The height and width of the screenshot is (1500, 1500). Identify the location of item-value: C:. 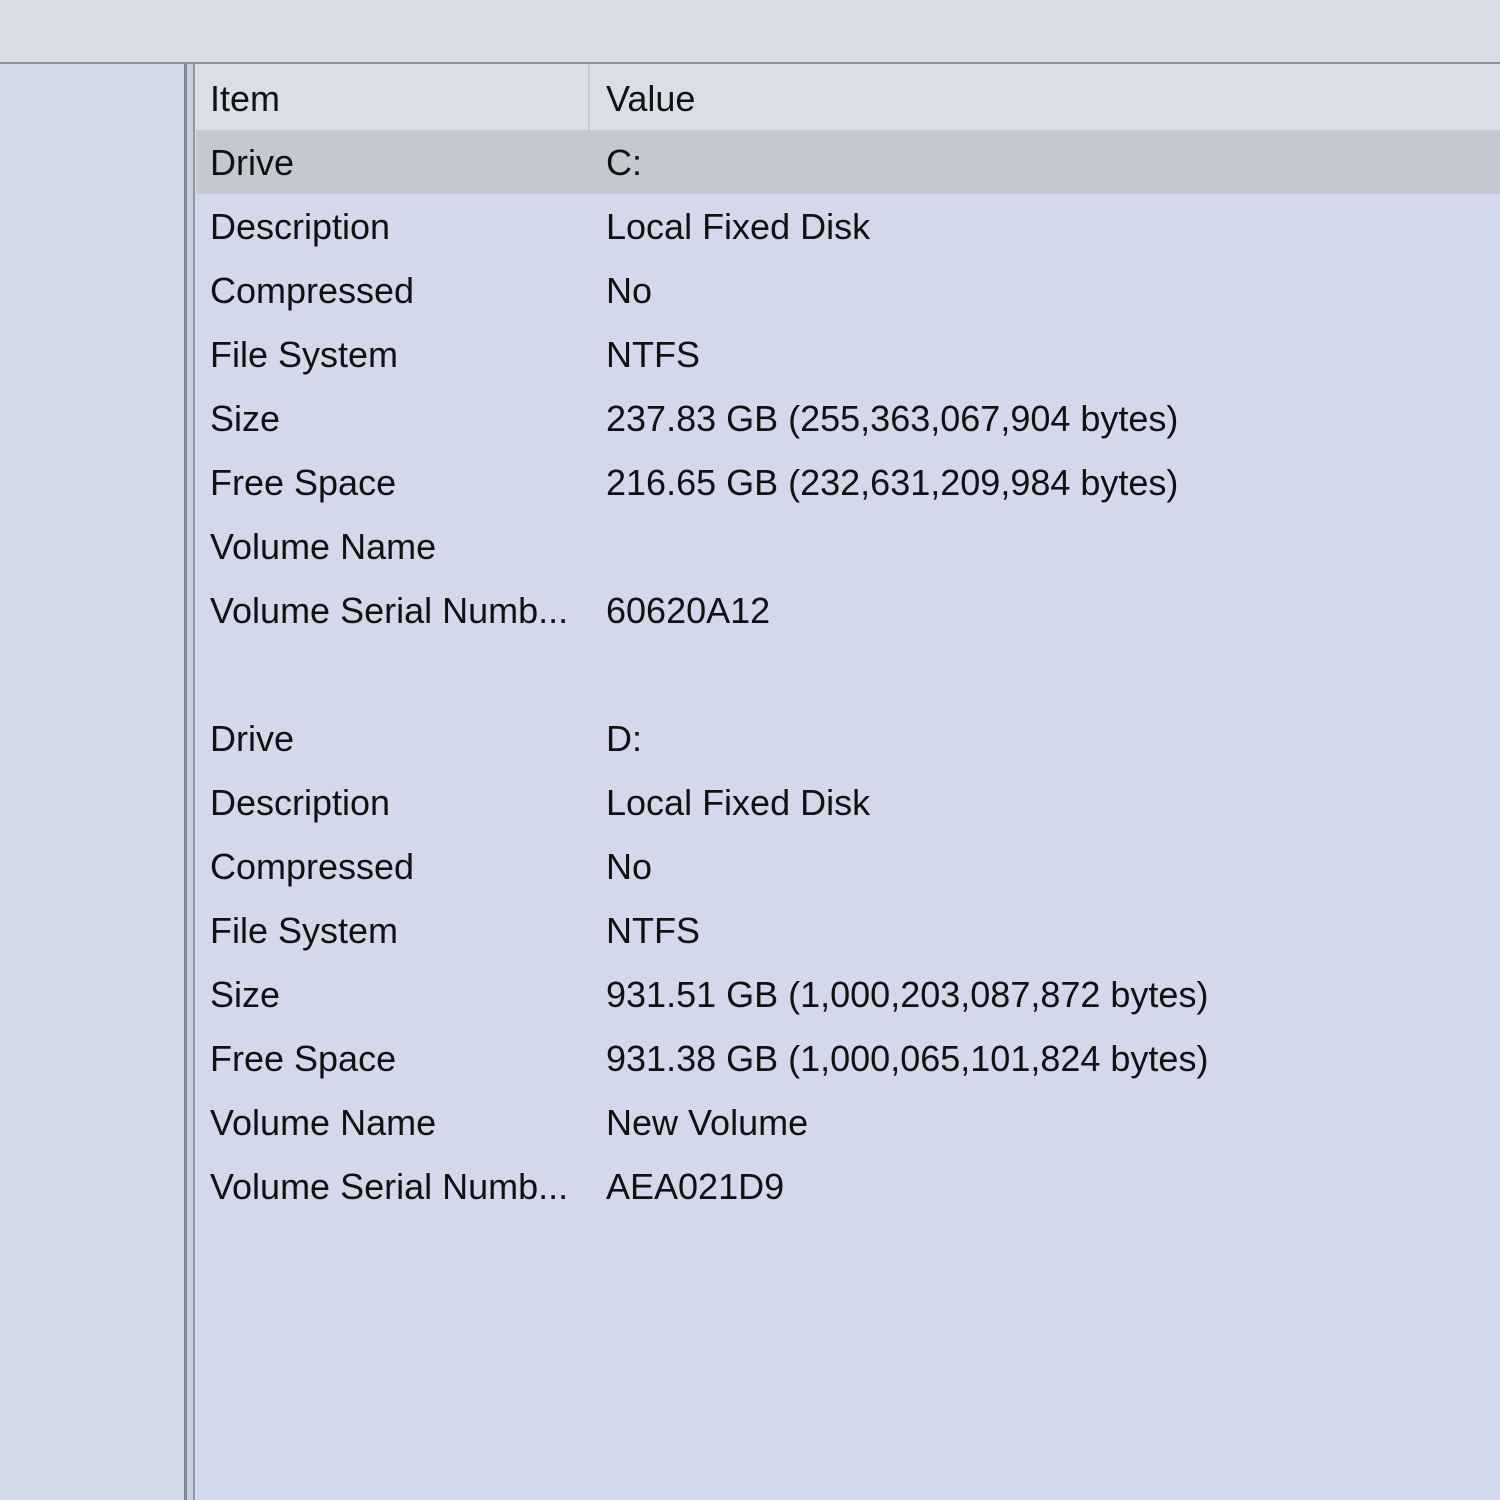
(624, 162).